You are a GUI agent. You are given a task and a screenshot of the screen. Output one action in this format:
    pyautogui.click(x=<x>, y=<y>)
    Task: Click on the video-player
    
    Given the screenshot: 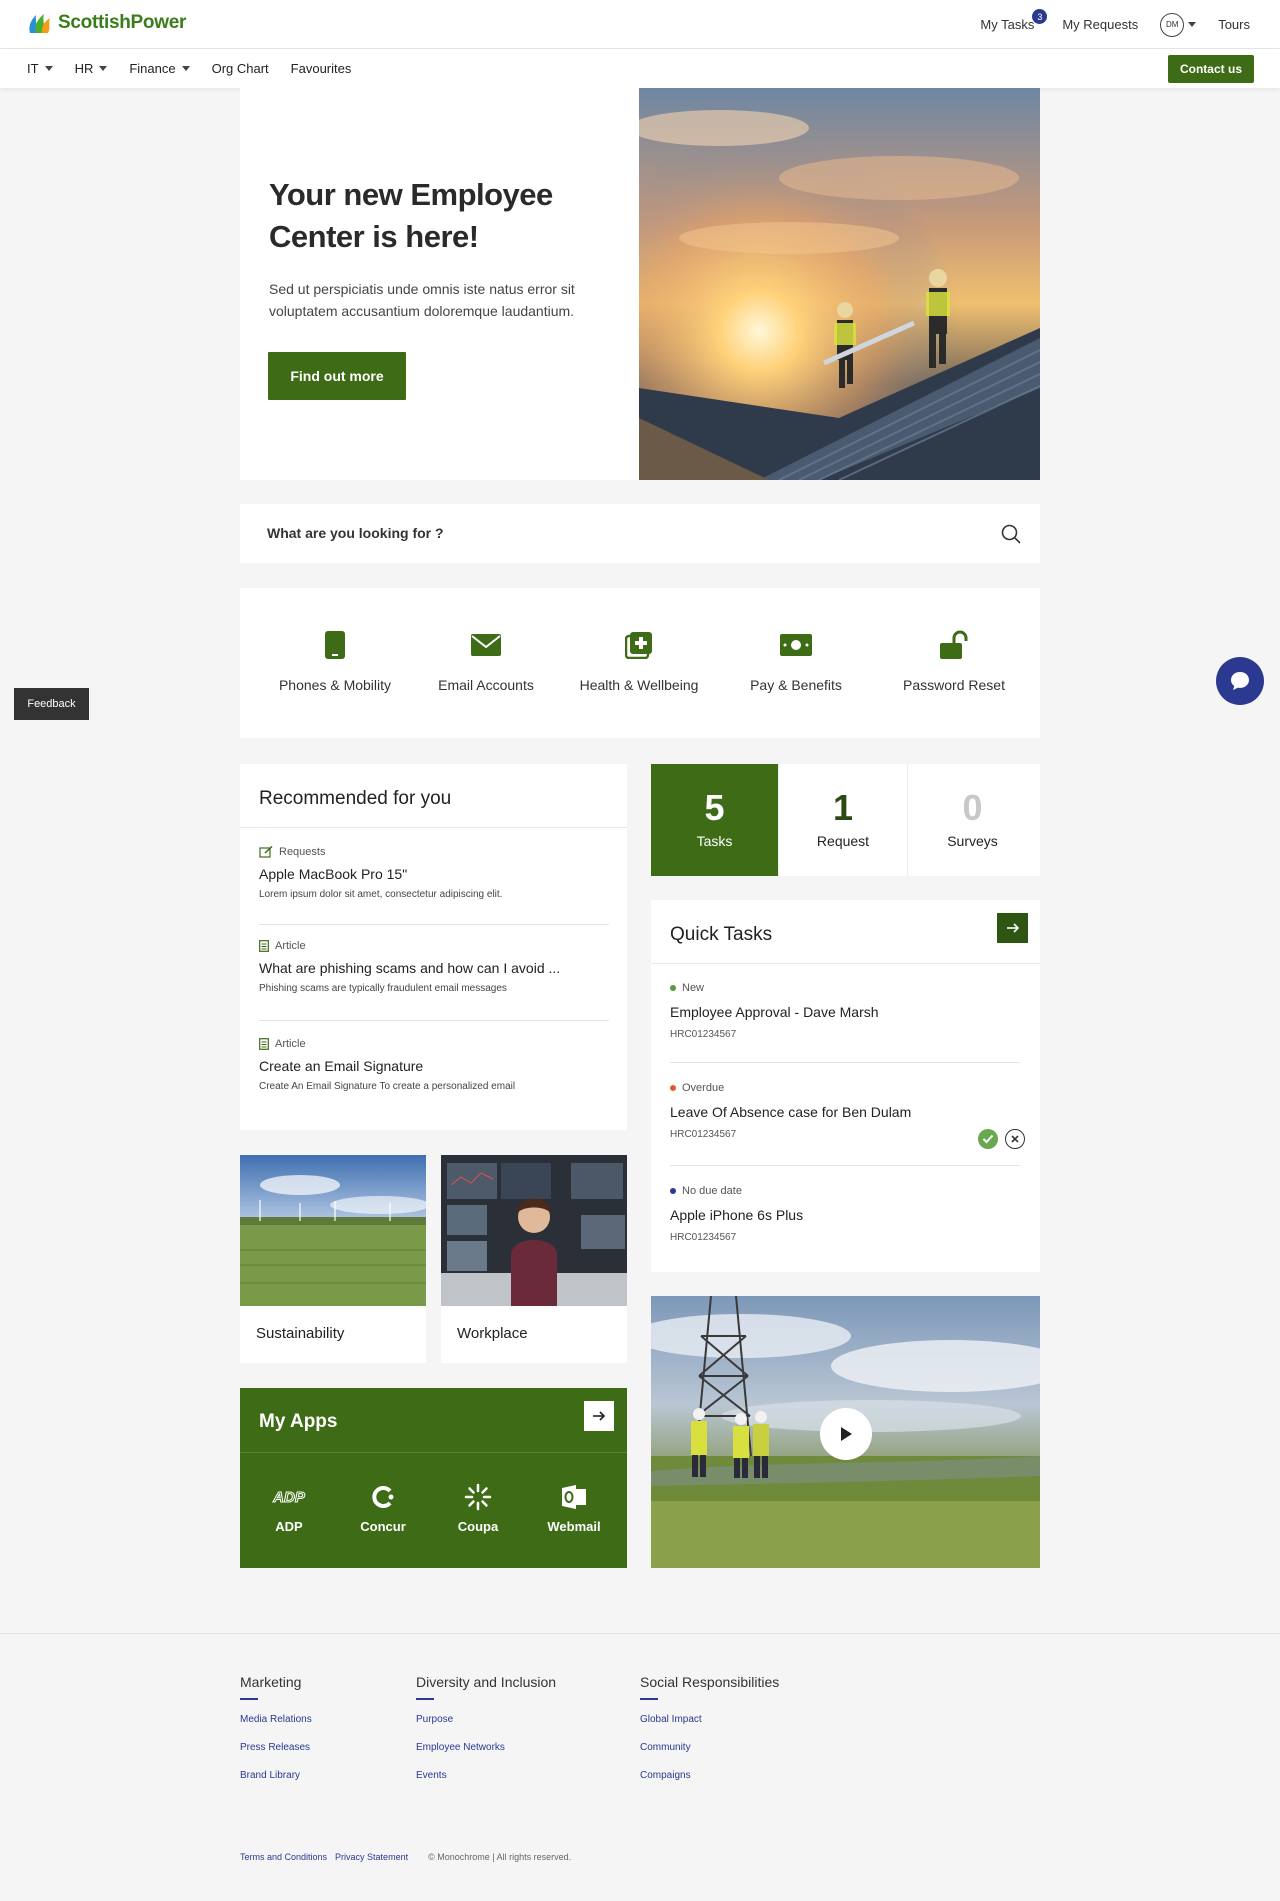 What is the action you would take?
    pyautogui.click(x=845, y=1432)
    